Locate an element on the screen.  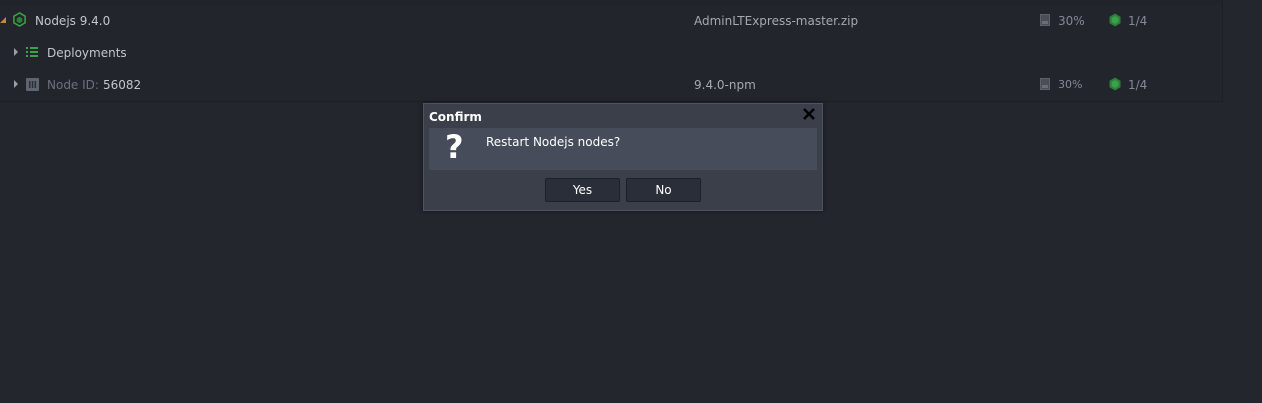
close-icon-glyph is located at coordinates (809, 114).